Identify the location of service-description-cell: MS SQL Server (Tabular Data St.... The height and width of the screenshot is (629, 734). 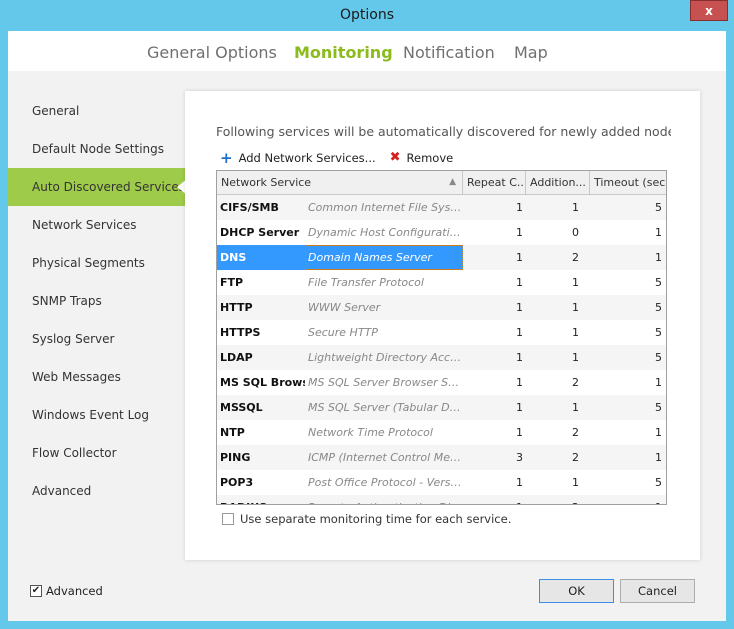
(385, 407).